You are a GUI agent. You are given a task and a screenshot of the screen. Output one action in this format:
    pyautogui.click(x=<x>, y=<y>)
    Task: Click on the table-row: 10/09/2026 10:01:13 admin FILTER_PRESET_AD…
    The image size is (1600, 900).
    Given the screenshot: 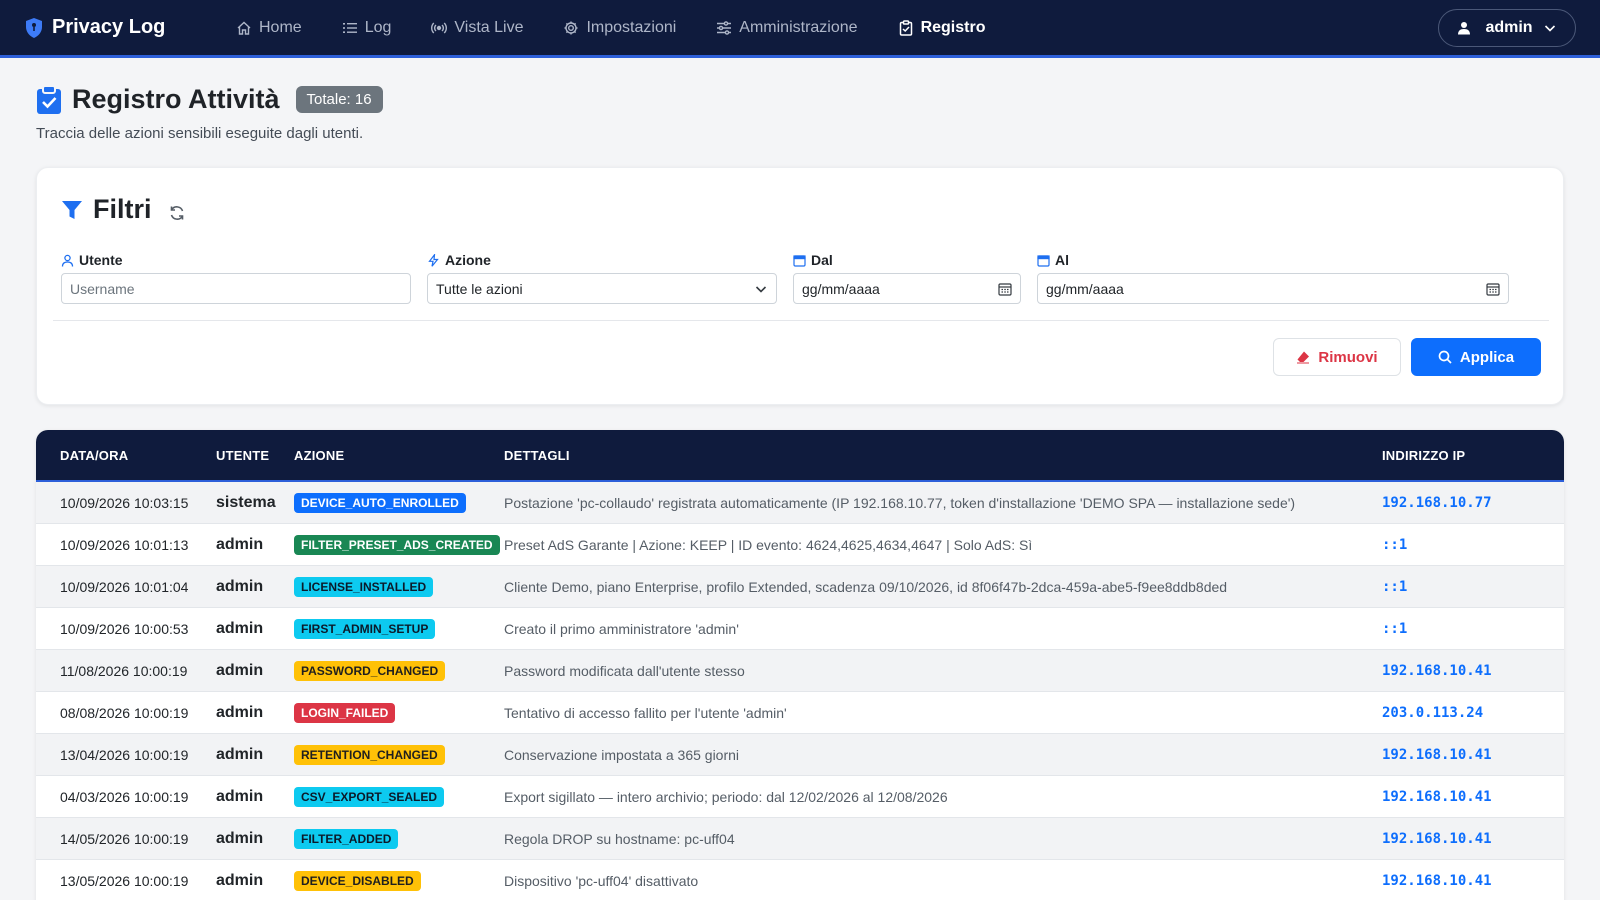 What is the action you would take?
    pyautogui.click(x=800, y=545)
    